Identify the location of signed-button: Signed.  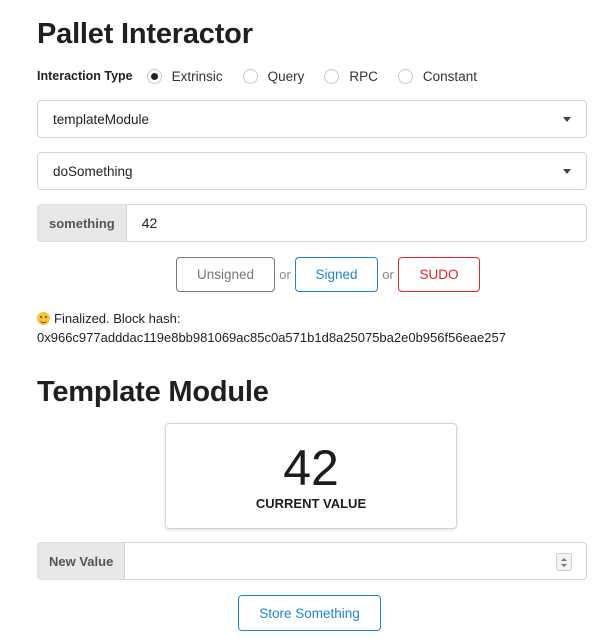
(336, 274).